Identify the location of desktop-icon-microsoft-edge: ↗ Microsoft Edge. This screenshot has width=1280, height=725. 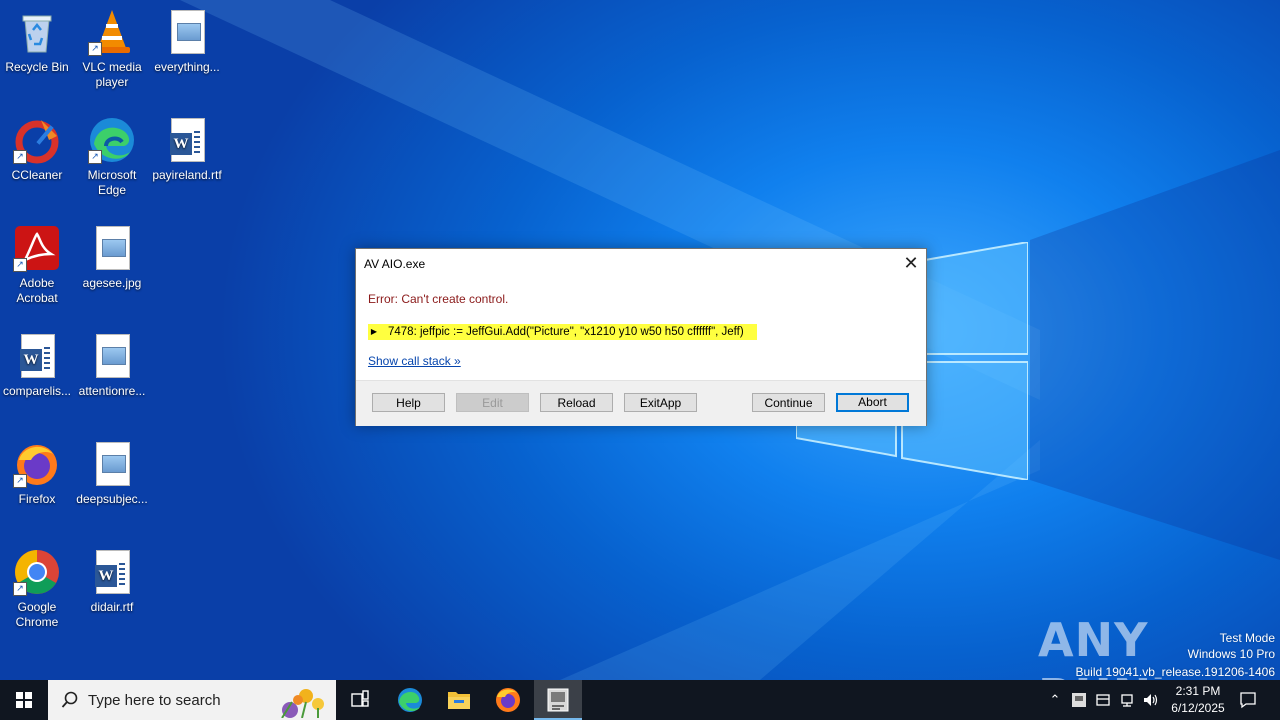
(112, 157).